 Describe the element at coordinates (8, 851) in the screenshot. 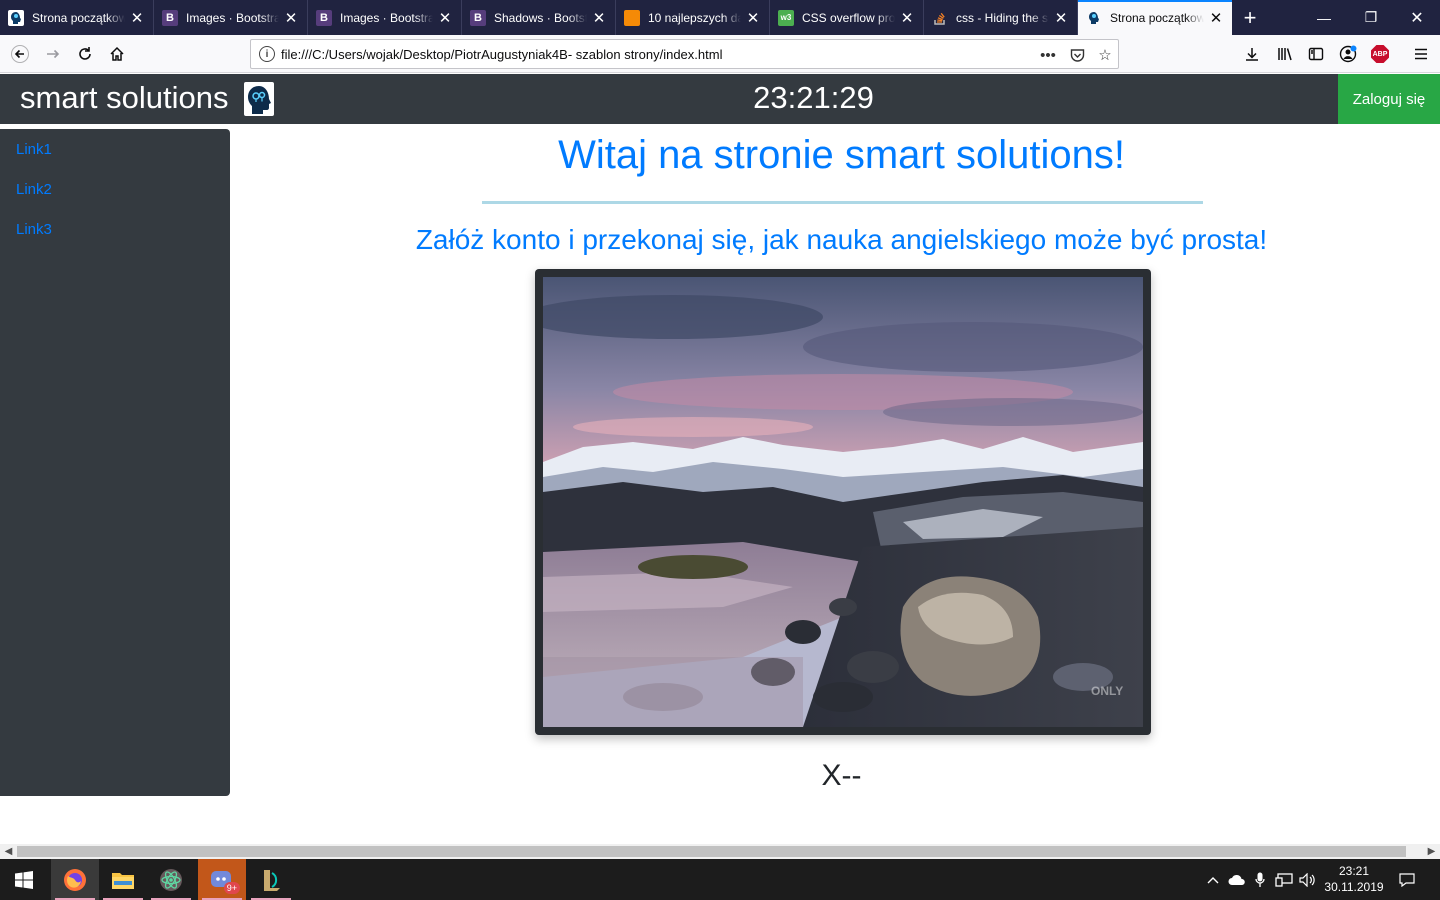

I see `scroll-left-icon: ◀` at that location.